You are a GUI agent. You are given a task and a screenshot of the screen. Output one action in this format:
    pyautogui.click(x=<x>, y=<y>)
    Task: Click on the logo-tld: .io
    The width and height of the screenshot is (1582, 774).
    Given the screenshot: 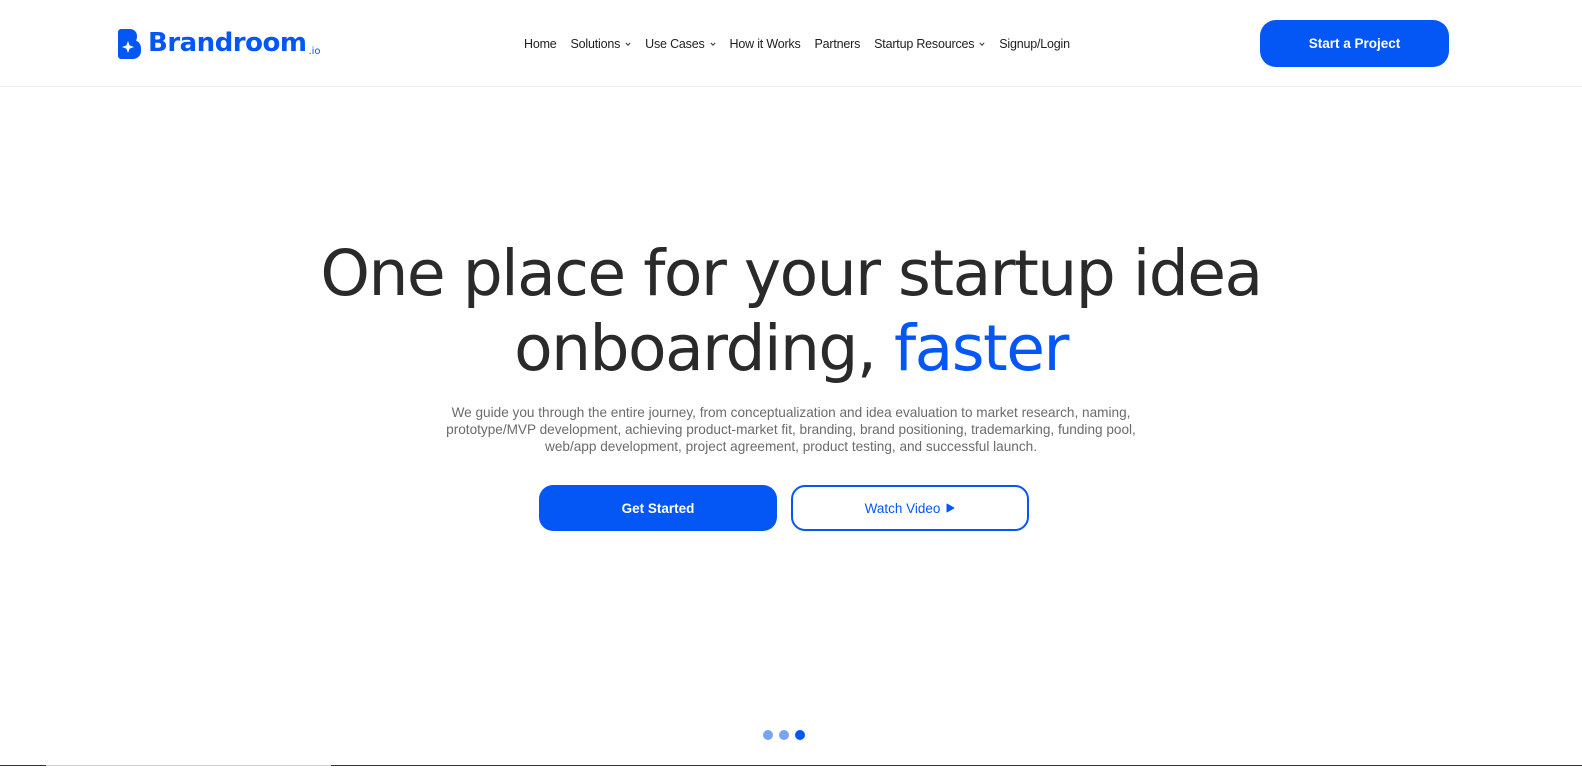 What is the action you would take?
    pyautogui.click(x=314, y=51)
    